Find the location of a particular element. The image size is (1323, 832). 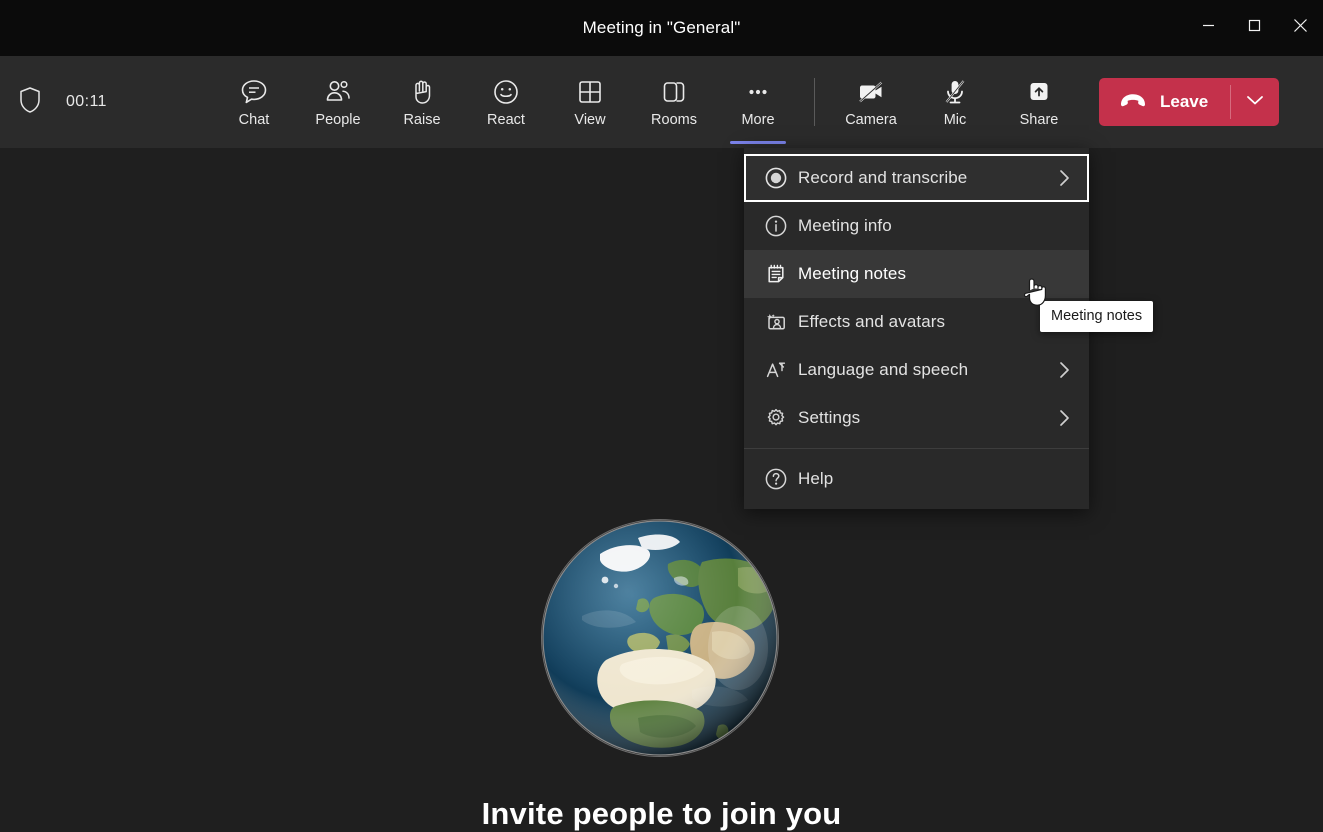

toolbar-button-raise: Raise is located at coordinates (422, 102).